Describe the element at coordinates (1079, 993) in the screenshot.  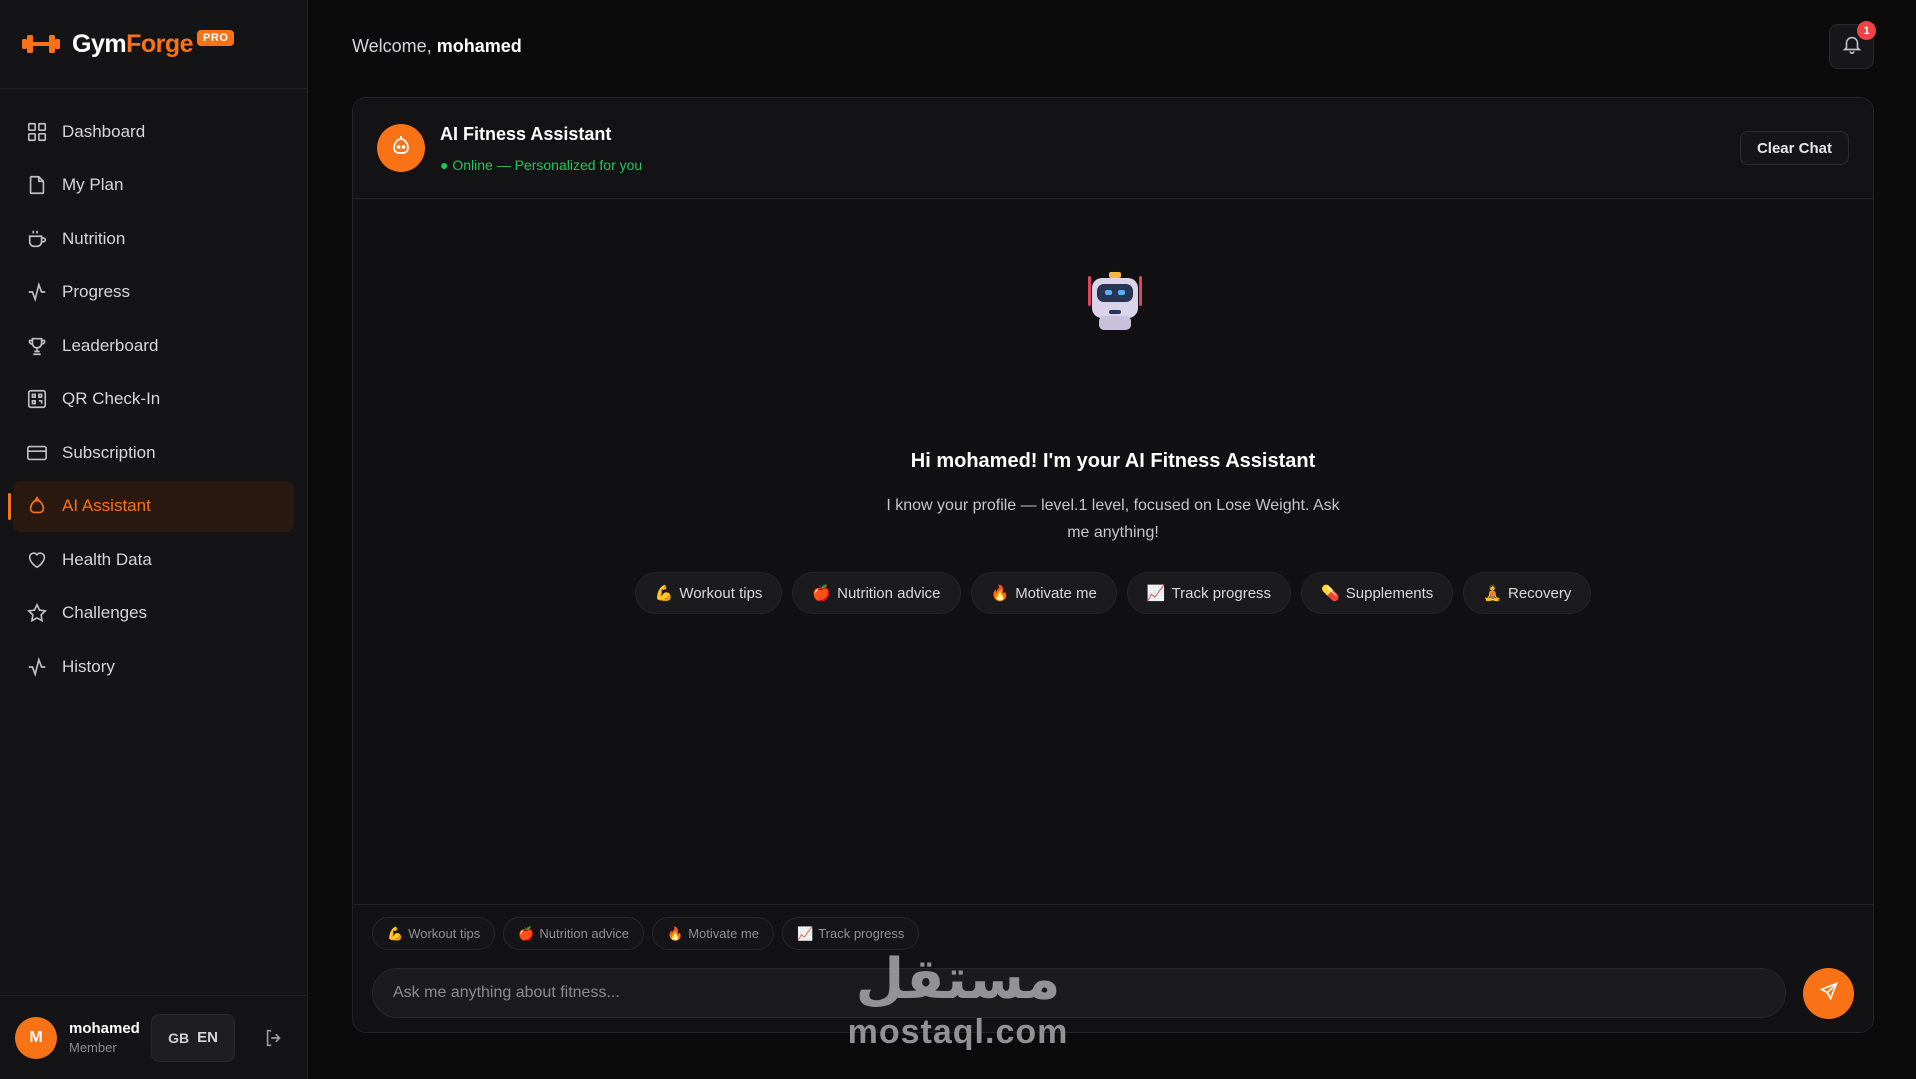
I see `chat-input` at that location.